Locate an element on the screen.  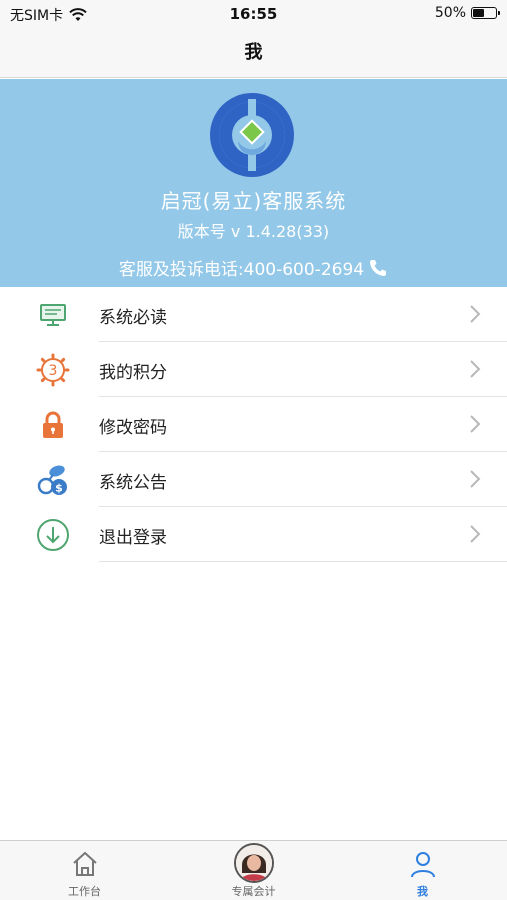
tab-dedicated-accountant: 专属会计 is located at coordinates (253, 870).